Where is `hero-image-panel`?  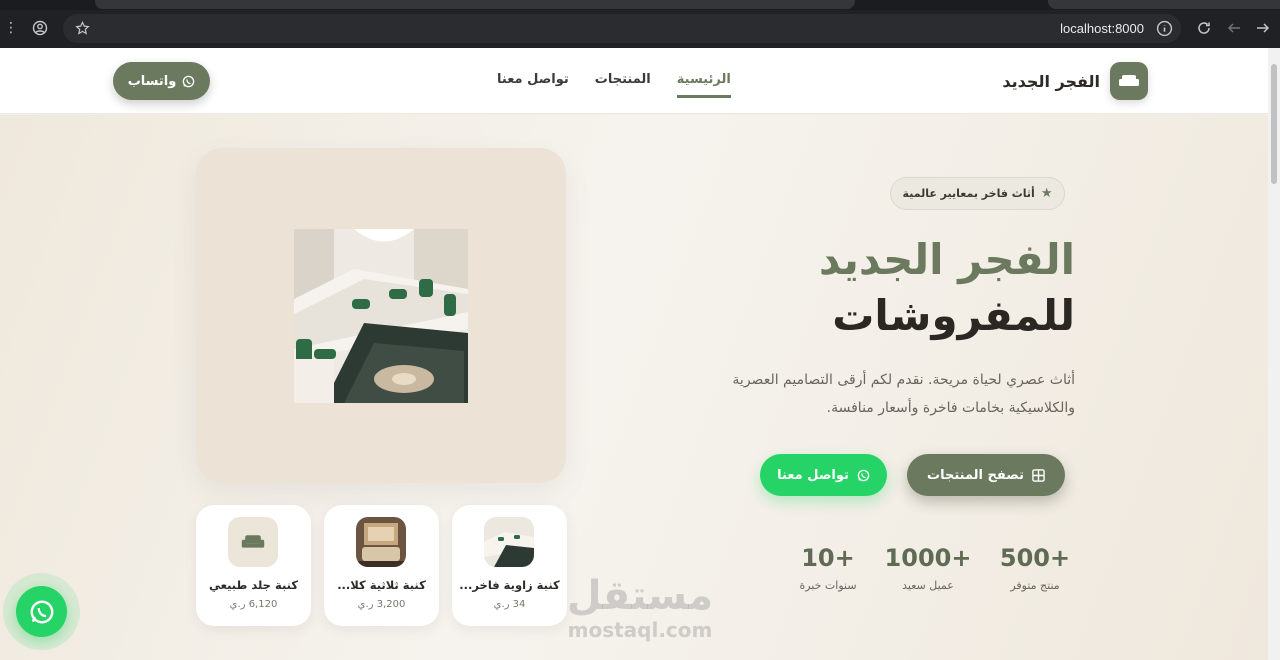 hero-image-panel is located at coordinates (381, 315).